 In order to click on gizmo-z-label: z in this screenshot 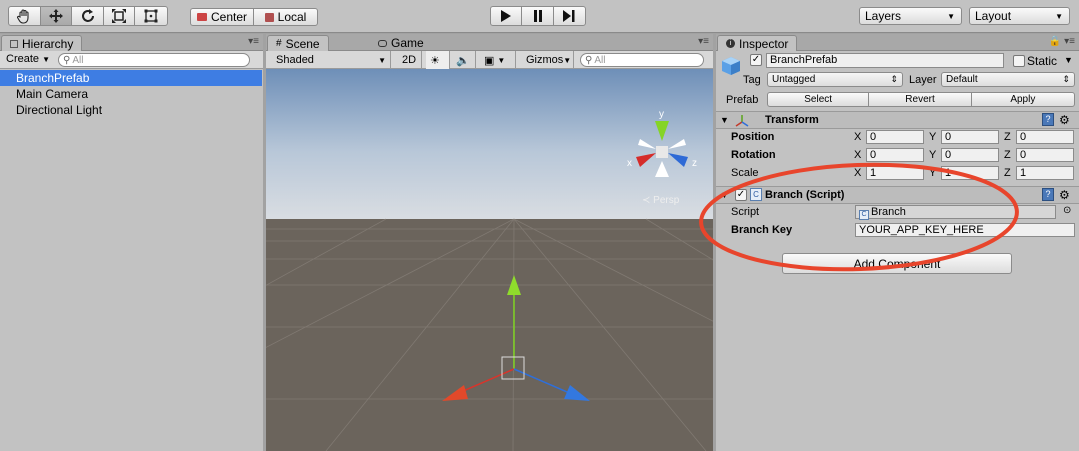, I will do `click(694, 163)`.